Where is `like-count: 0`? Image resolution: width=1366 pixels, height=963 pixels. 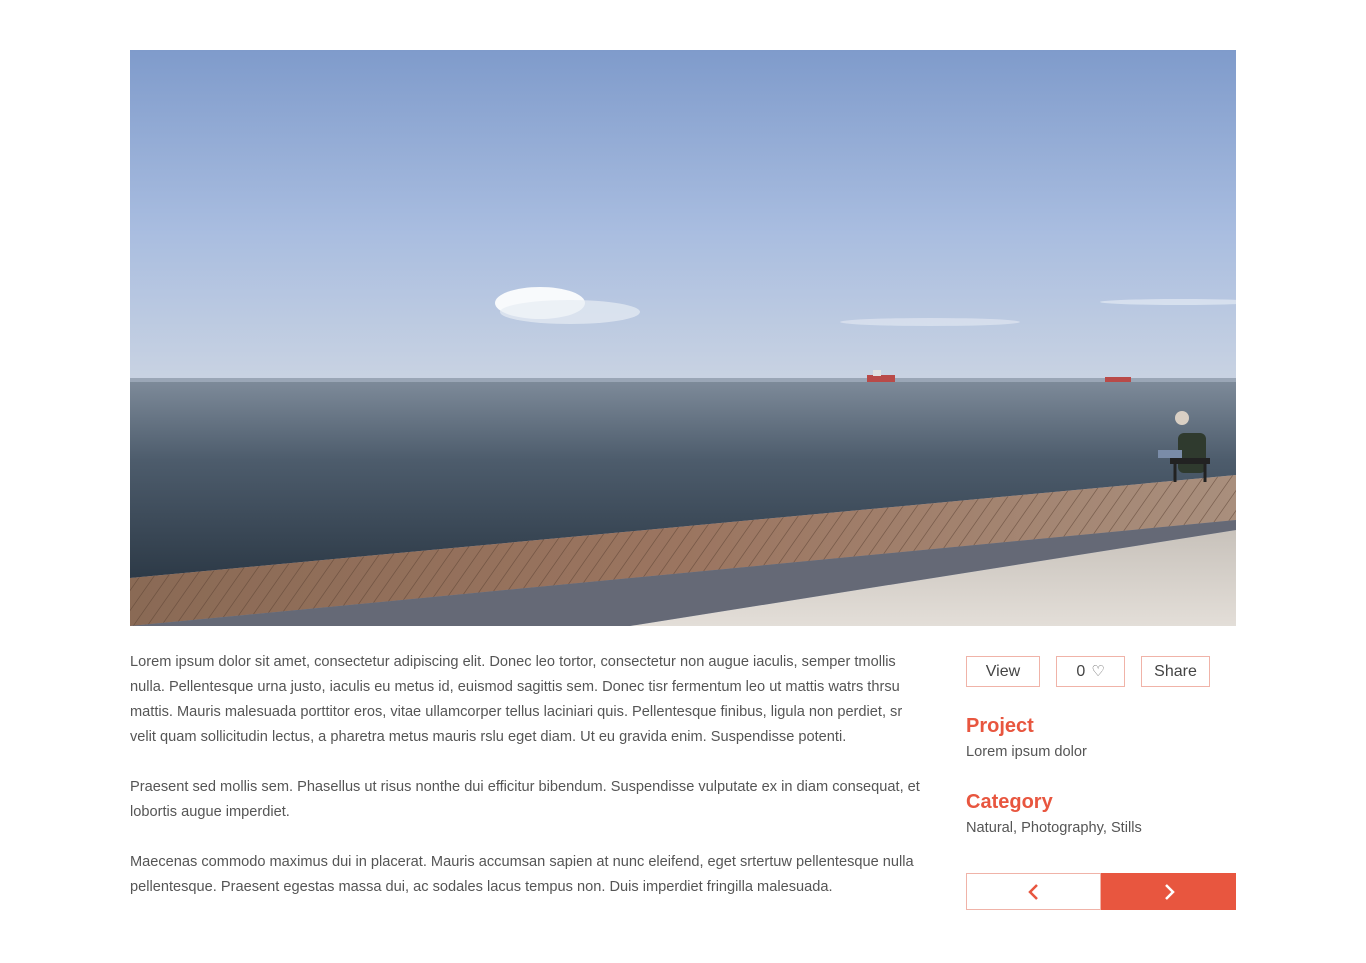
like-count: 0 is located at coordinates (1081, 671).